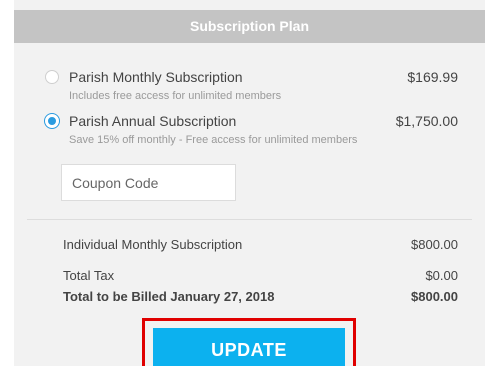 This screenshot has width=495, height=366. What do you see at coordinates (153, 121) in the screenshot?
I see `plan-title: Parish Annual Subscription` at bounding box center [153, 121].